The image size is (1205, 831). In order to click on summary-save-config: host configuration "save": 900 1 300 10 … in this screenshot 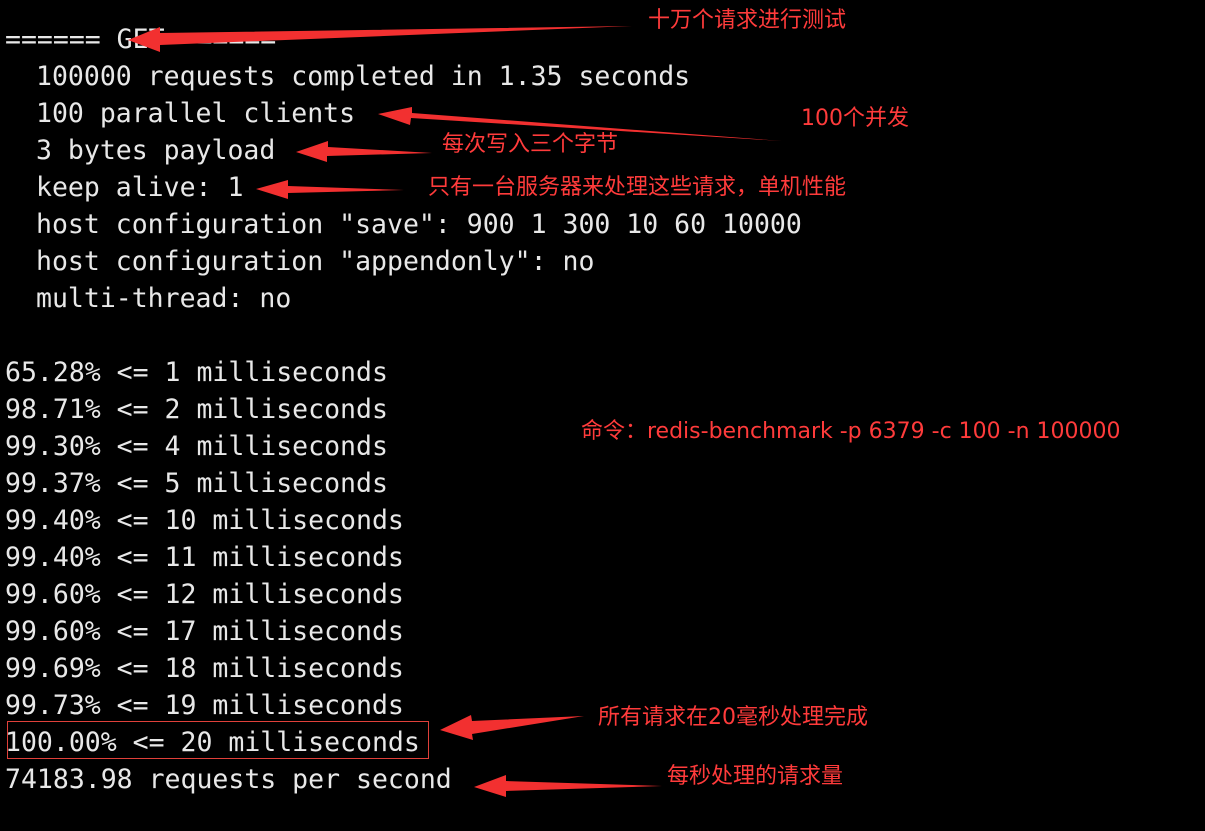, I will do `click(419, 224)`.